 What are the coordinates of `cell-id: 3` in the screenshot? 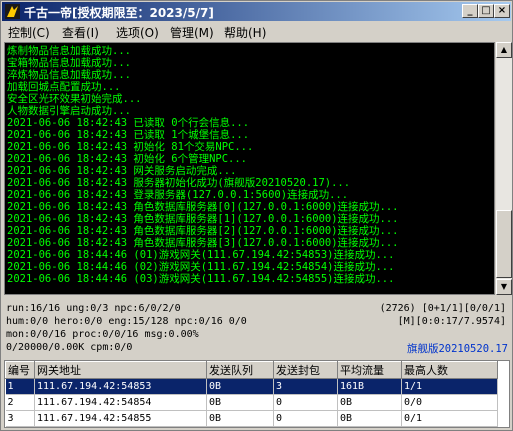 It's located at (20, 418).